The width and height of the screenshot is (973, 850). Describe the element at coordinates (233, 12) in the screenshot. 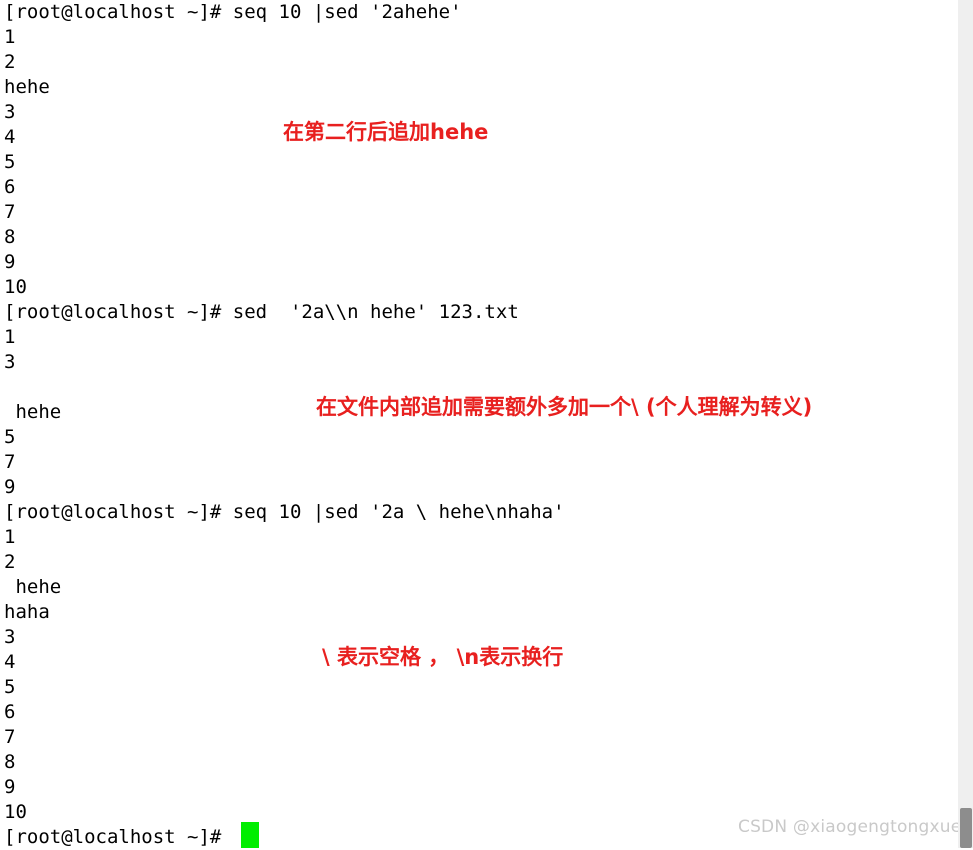

I see `terminal-command-line: [root@localhost ~]# seq 10 |sed '2ahehe'` at that location.